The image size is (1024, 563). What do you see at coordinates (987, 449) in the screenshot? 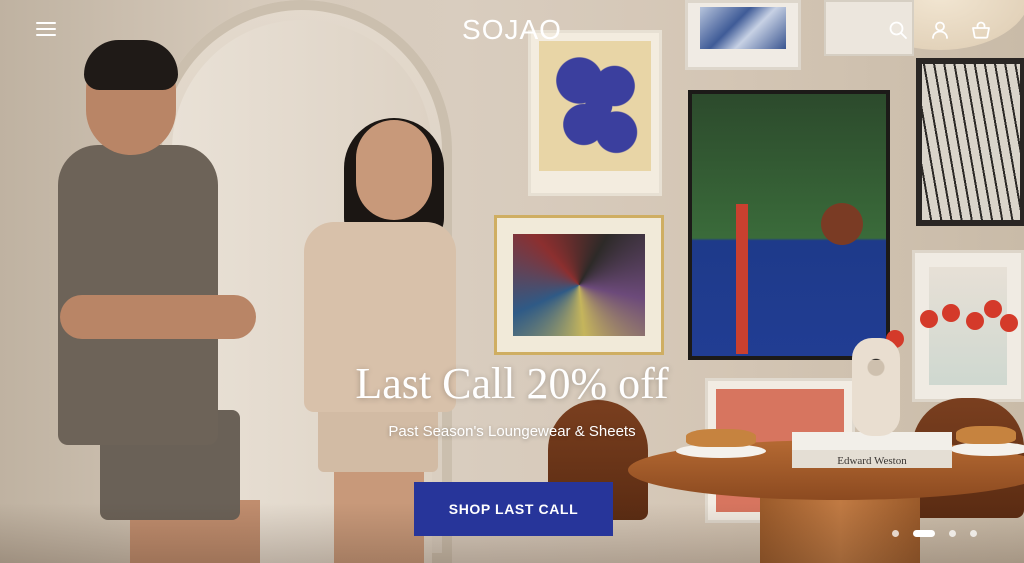
I see `plate` at bounding box center [987, 449].